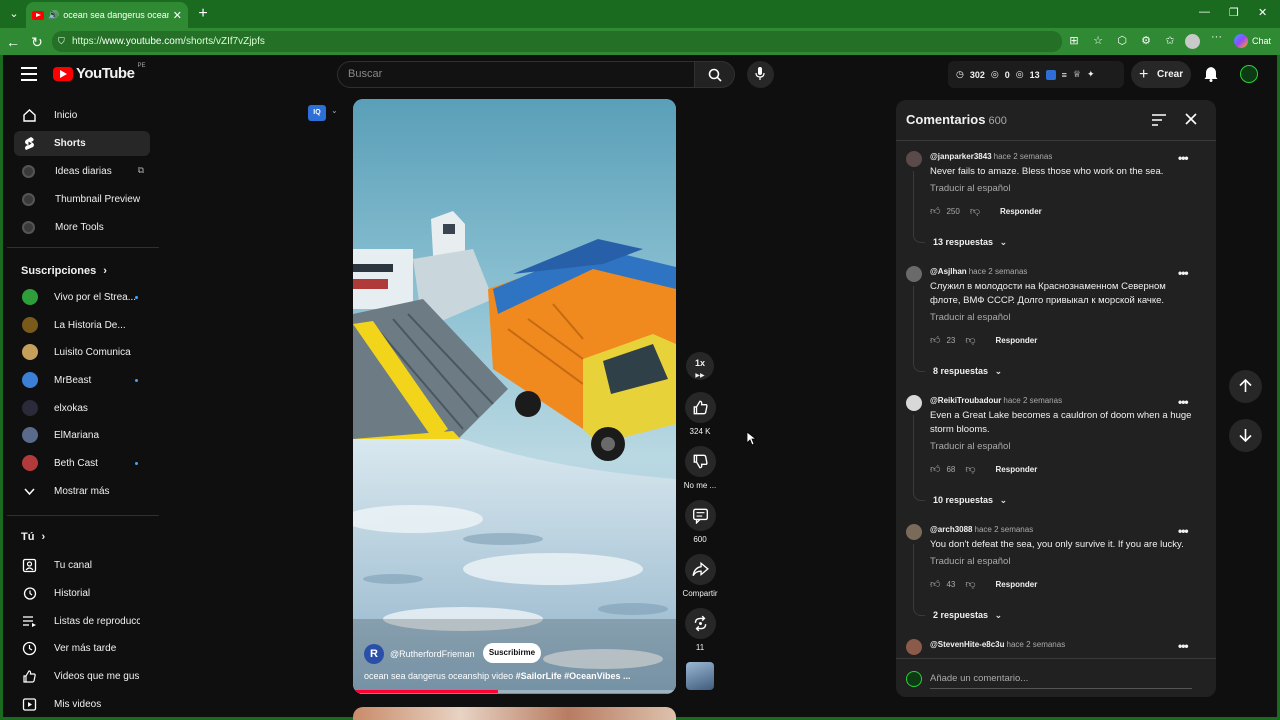 Image resolution: width=1280 pixels, height=720 pixels. What do you see at coordinates (82, 593) in the screenshot?
I see `sidebar-item-history: Historial` at bounding box center [82, 593].